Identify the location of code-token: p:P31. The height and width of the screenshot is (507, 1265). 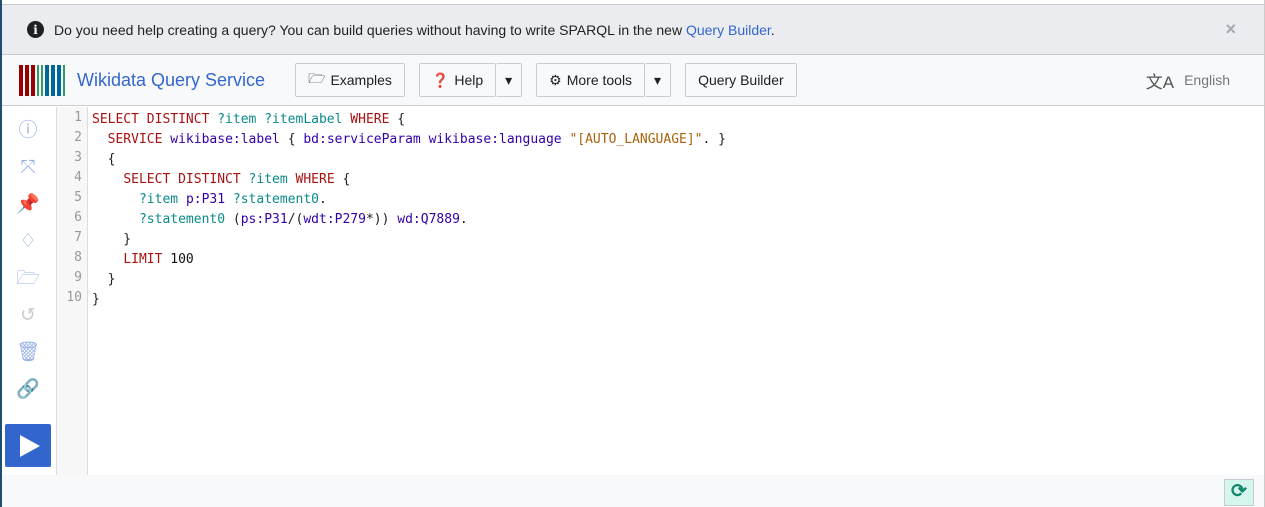
(209, 199).